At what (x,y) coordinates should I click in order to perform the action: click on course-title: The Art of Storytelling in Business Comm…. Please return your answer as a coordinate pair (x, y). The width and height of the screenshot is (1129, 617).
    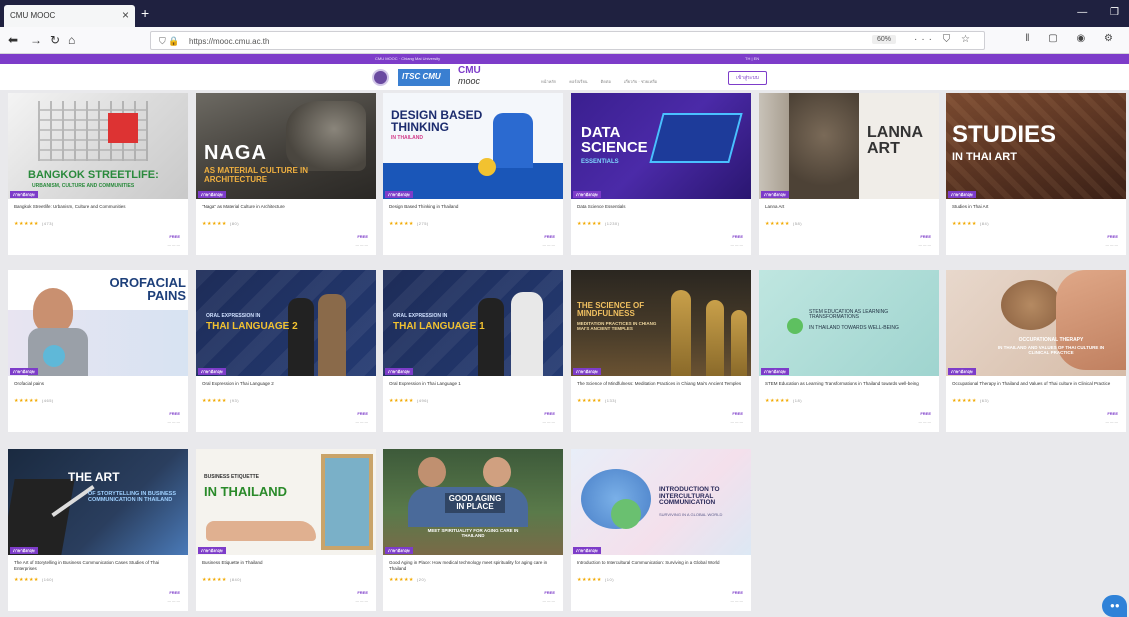
    Looking at the image, I should click on (98, 566).